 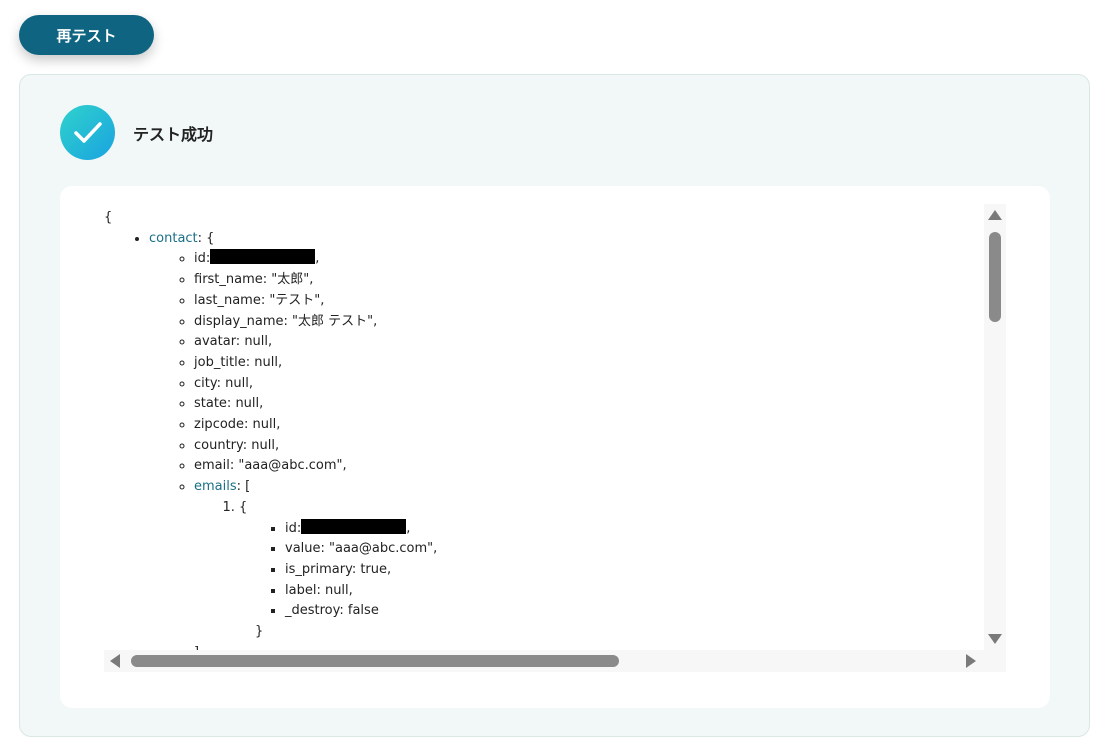 What do you see at coordinates (87, 132) in the screenshot?
I see `check-icon` at bounding box center [87, 132].